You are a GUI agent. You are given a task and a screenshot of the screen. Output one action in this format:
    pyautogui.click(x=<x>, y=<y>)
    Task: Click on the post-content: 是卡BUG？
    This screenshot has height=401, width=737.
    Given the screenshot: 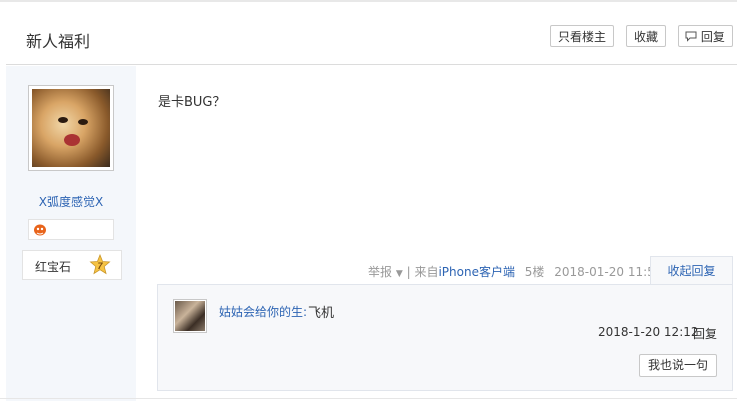 What is the action you would take?
    pyautogui.click(x=192, y=102)
    